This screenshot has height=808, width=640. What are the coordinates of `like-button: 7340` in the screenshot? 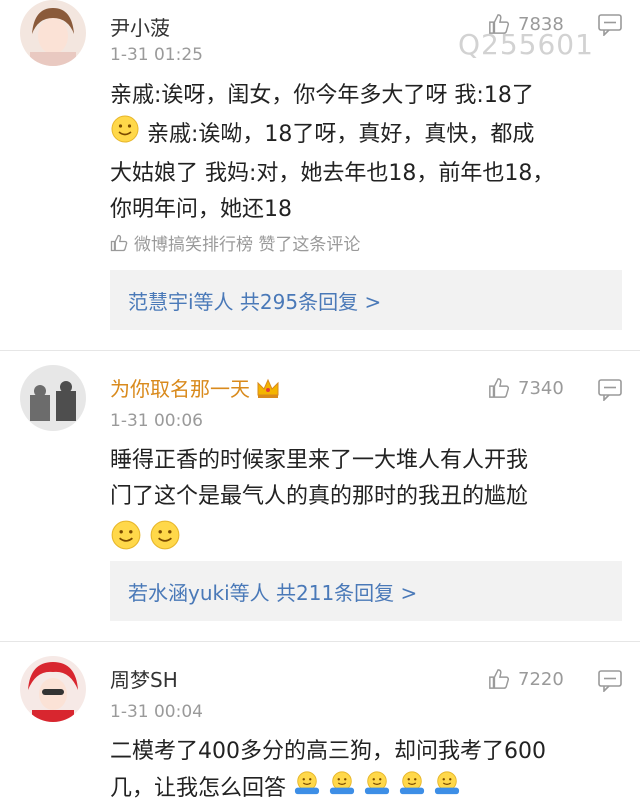 It's located at (526, 388).